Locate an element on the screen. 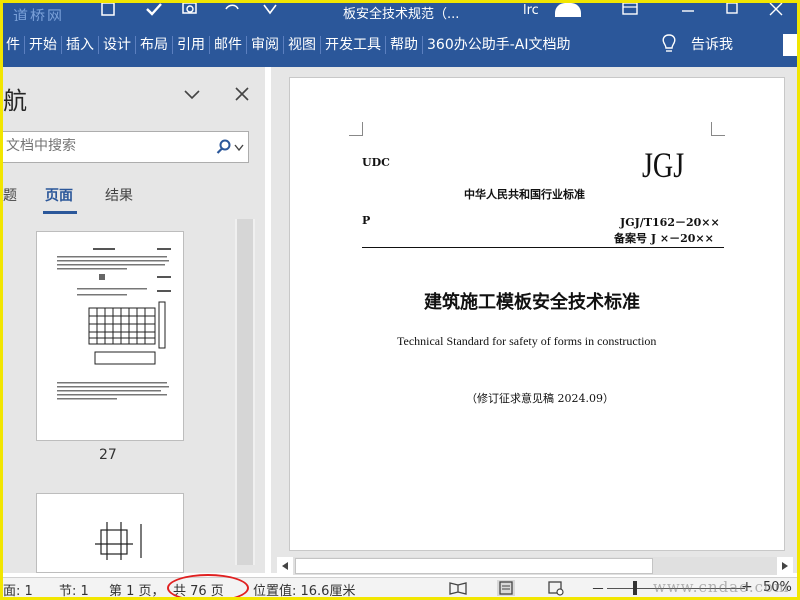  scroll-right-button is located at coordinates (785, 566).